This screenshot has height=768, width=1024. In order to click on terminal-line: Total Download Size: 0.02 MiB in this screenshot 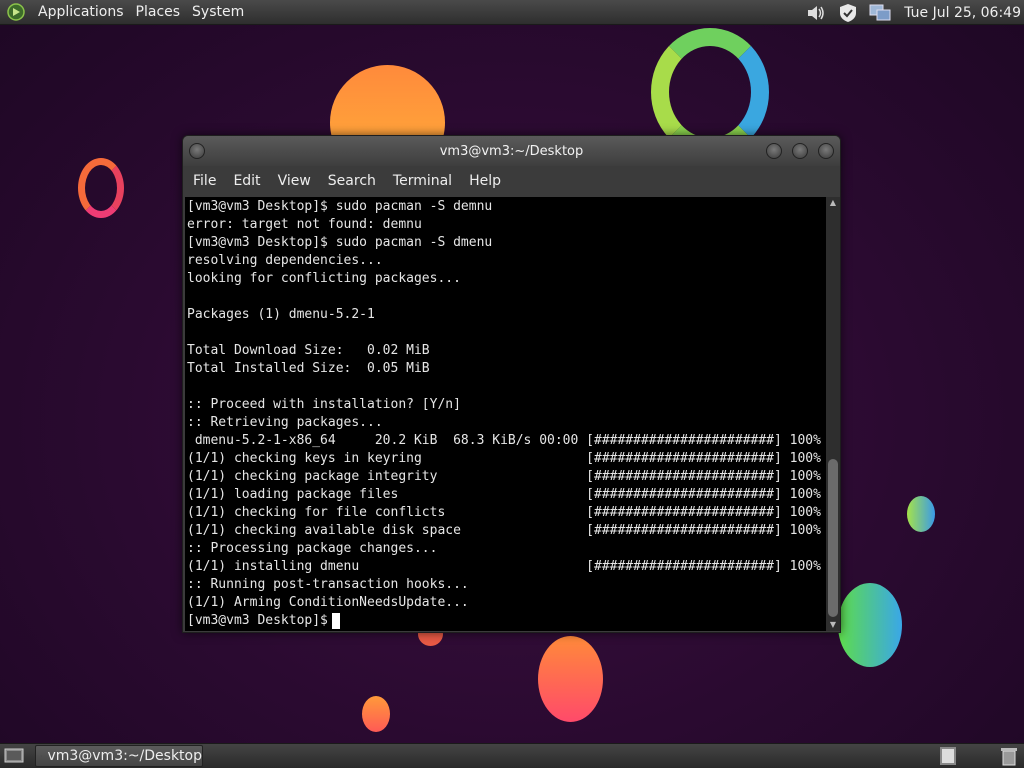, I will do `click(308, 350)`.